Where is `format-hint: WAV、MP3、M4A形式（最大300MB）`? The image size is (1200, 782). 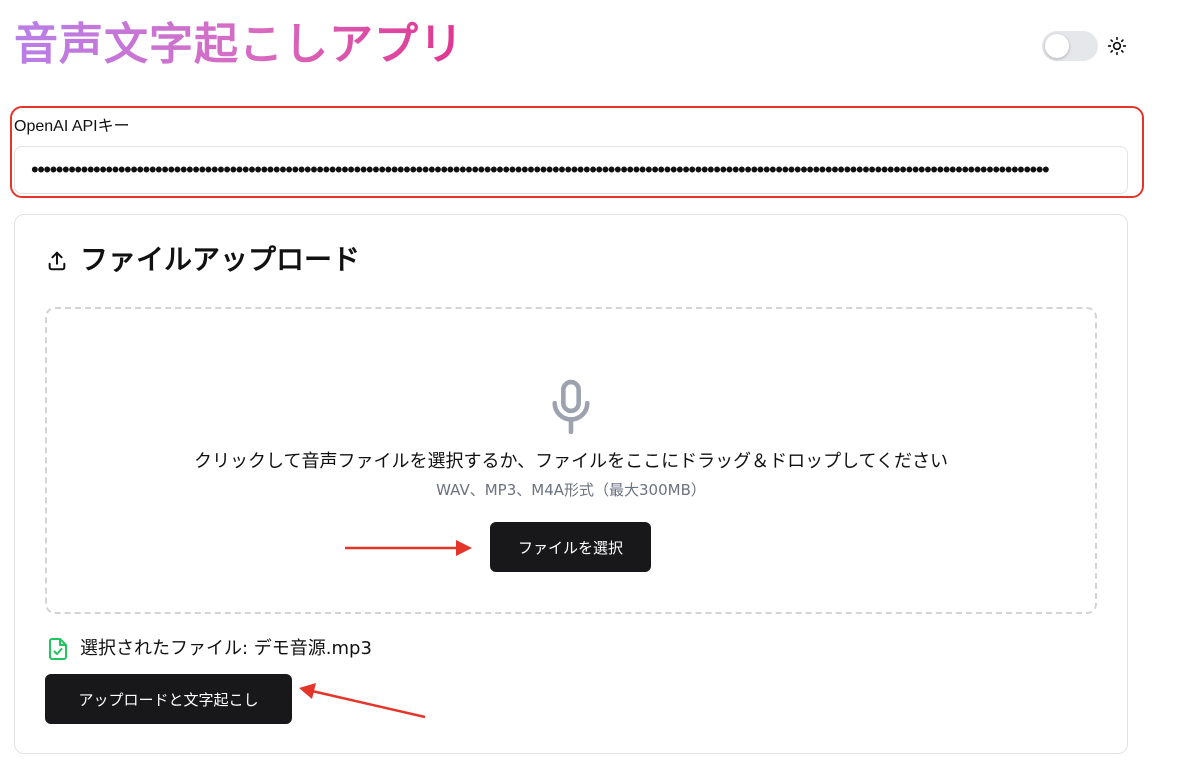 format-hint: WAV、MP3、M4A形式（最大300MB） is located at coordinates (571, 490).